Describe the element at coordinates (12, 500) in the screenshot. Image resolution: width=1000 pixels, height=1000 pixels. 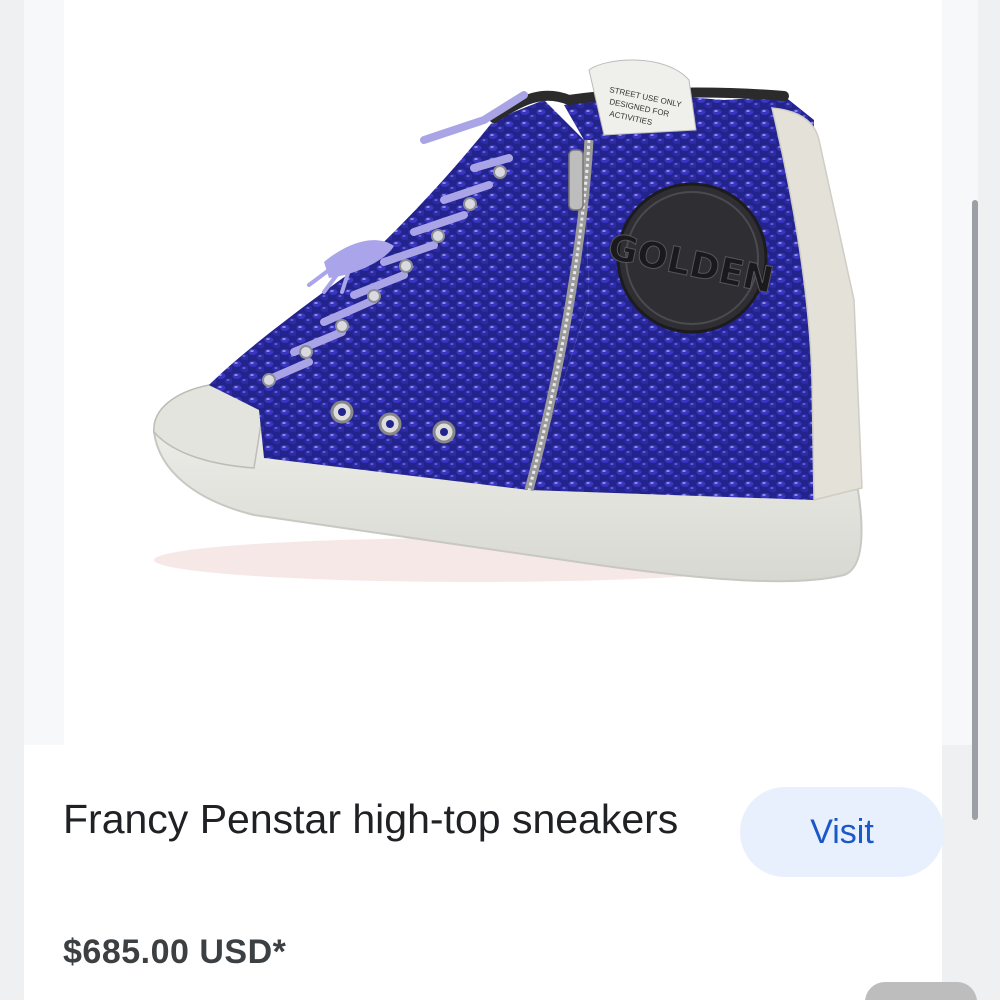
I see `left-margin` at that location.